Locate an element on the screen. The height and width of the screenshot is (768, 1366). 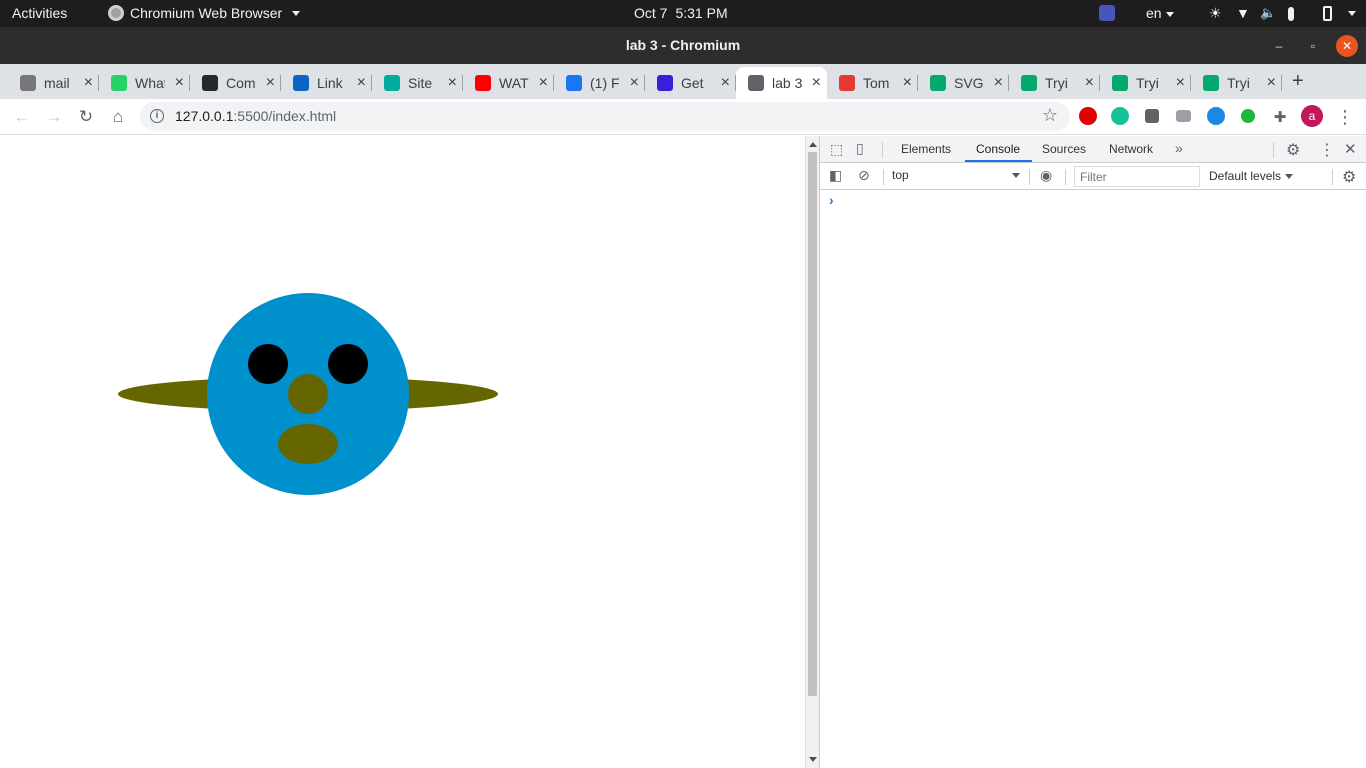
console-filter-input is located at coordinates (1137, 176).